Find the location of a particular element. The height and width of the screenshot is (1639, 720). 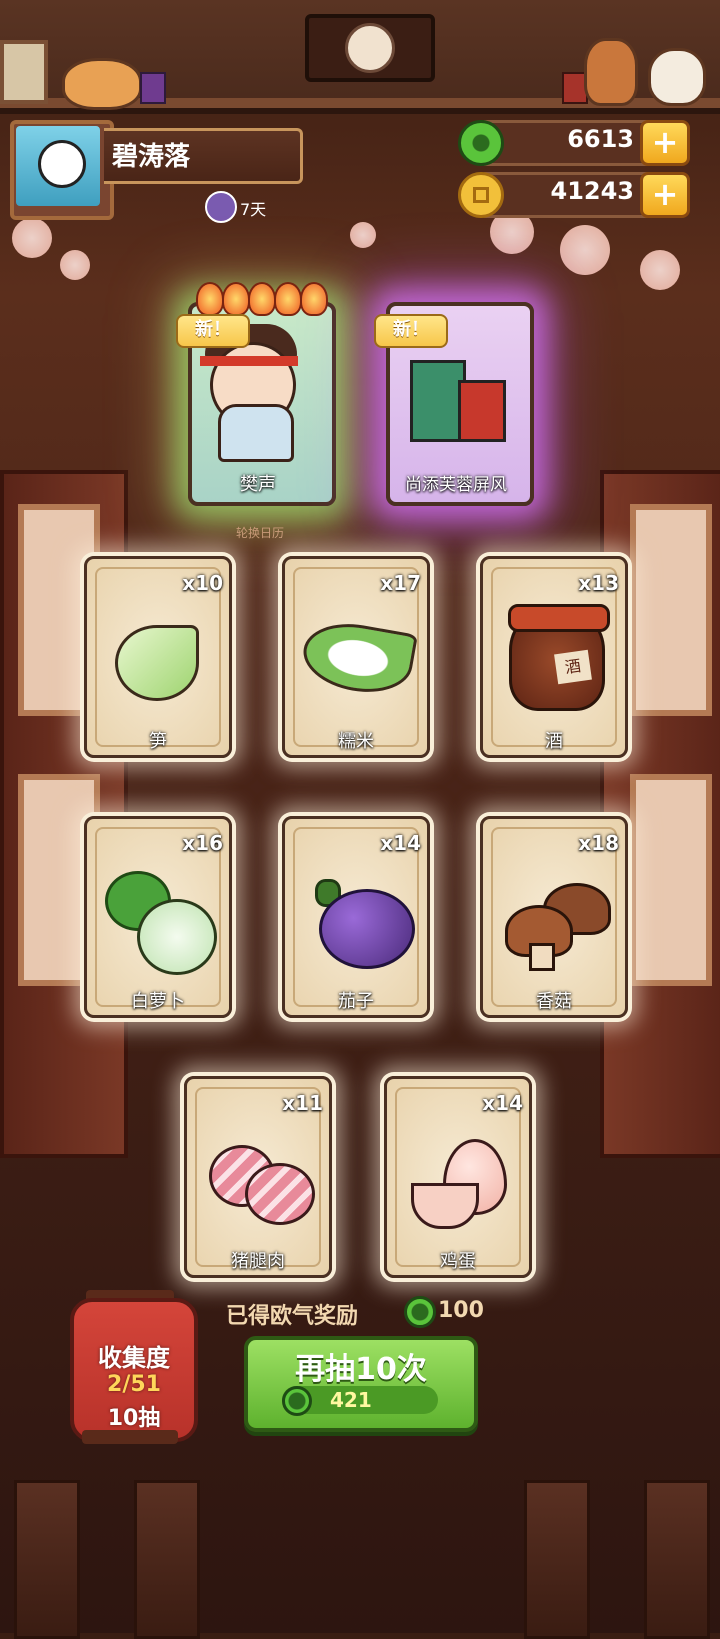

luck-reward-label: 已得欧气奖励 is located at coordinates (292, 1316).